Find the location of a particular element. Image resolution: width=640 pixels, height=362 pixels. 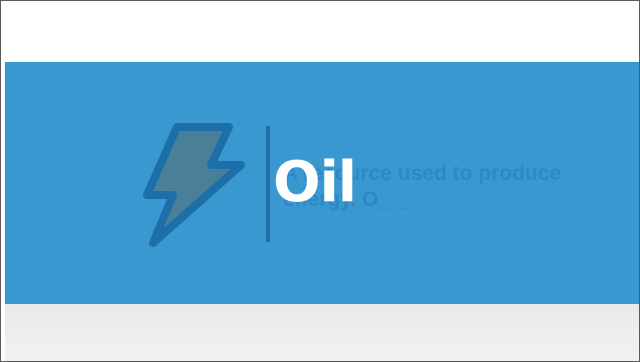

lightning-bolt-icon is located at coordinates (194, 185).